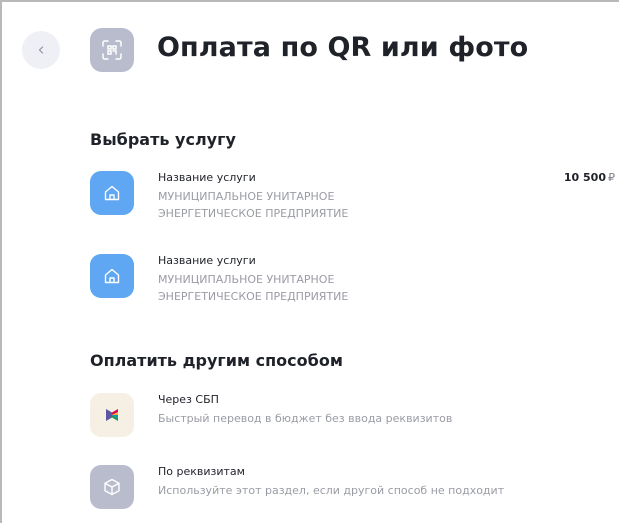  I want to click on chevron-left-icon, so click(41, 50).